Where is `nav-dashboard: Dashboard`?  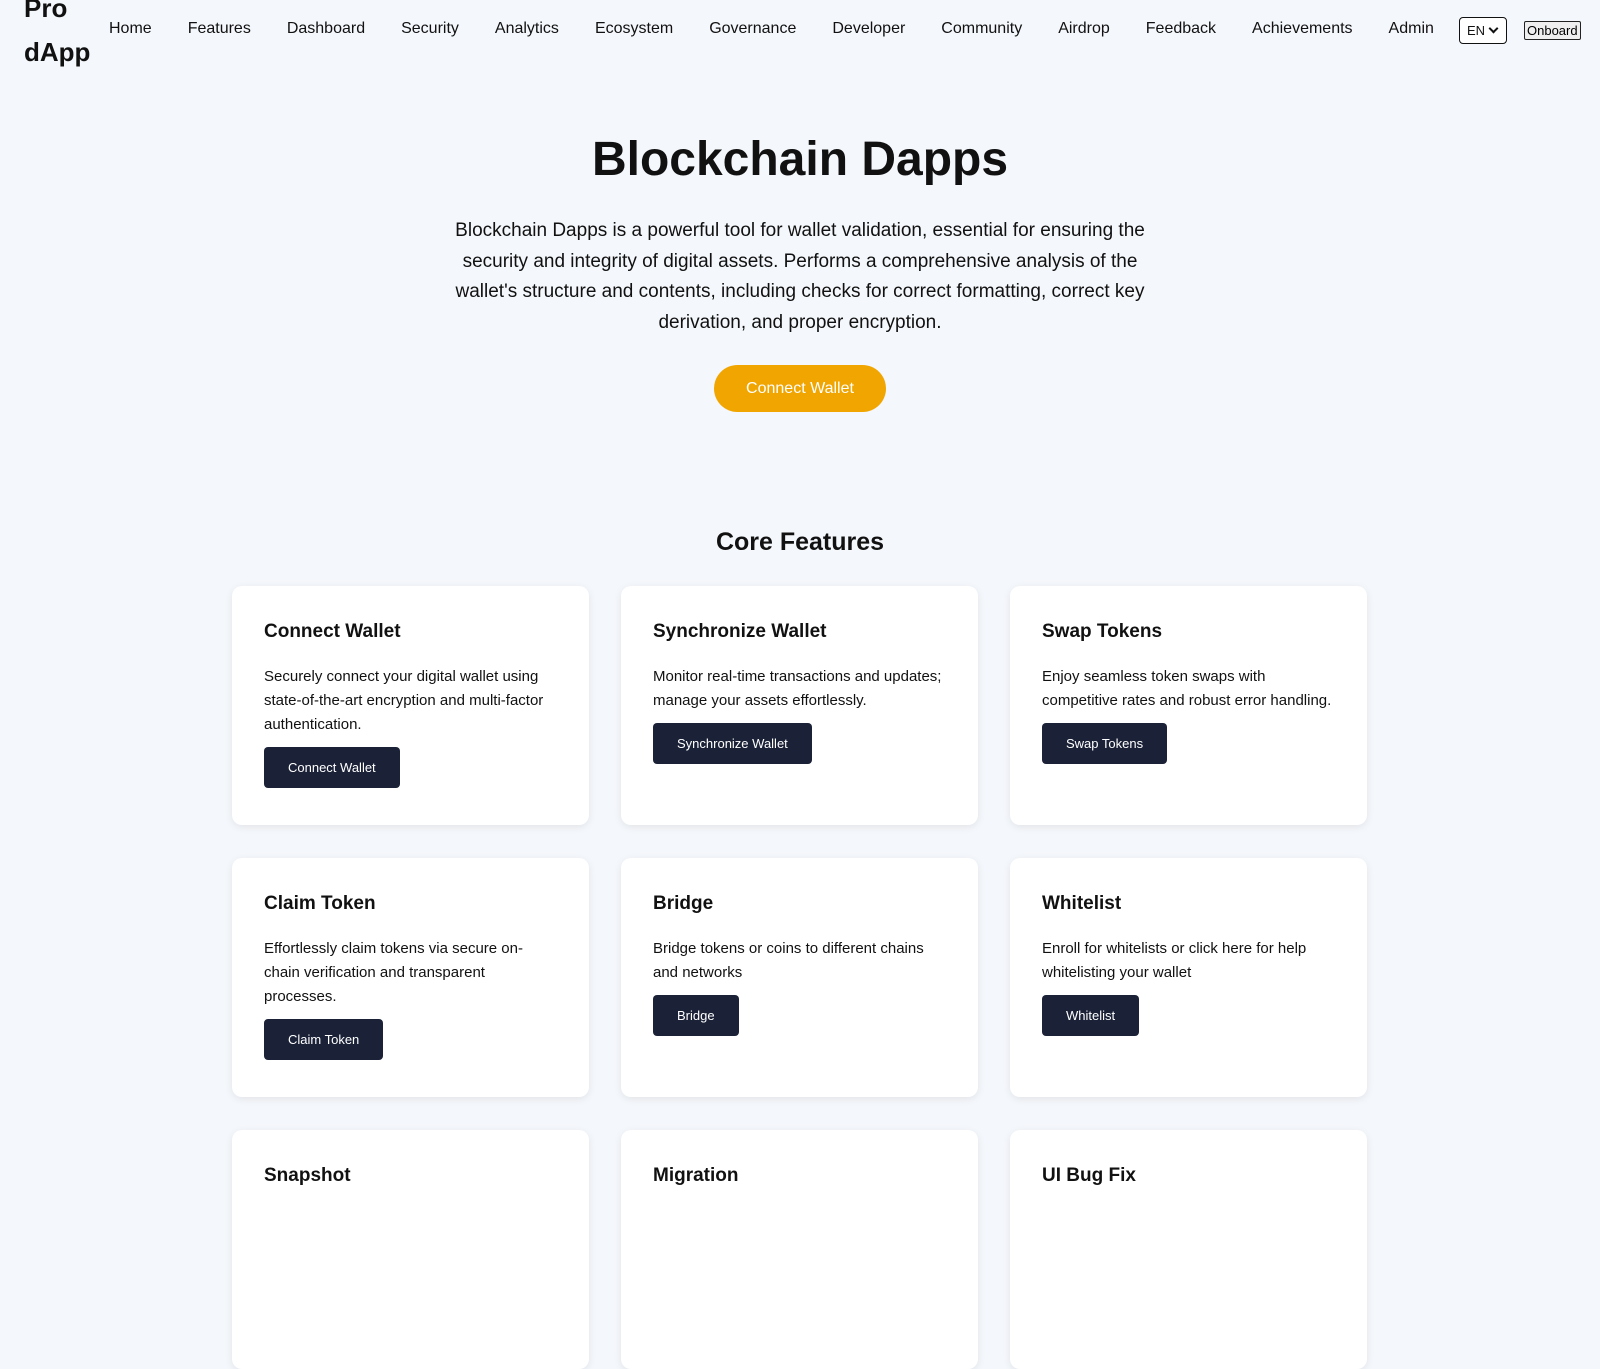 nav-dashboard: Dashboard is located at coordinates (326, 29).